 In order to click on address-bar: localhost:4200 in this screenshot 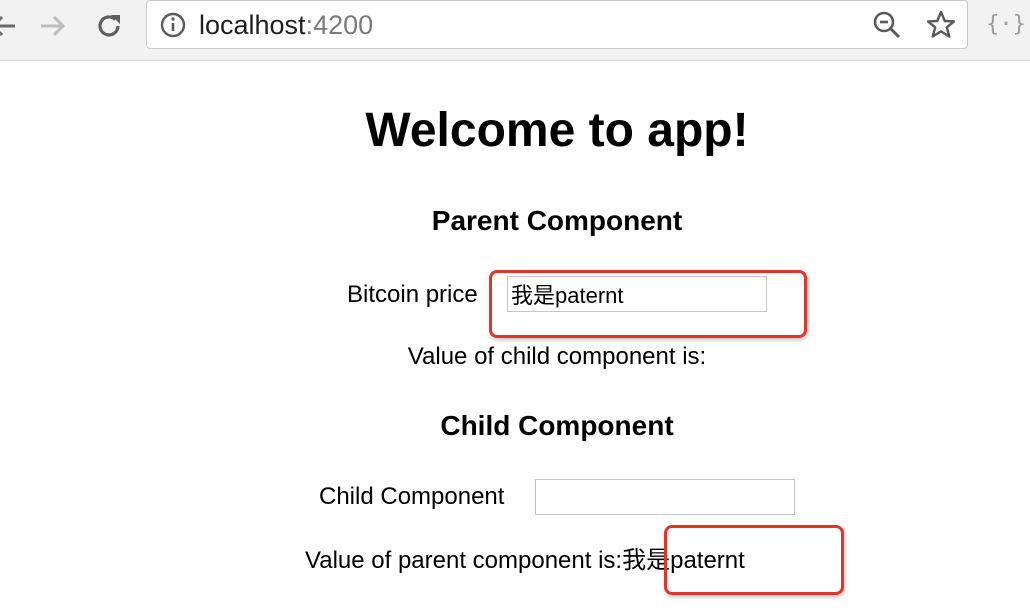, I will do `click(557, 24)`.